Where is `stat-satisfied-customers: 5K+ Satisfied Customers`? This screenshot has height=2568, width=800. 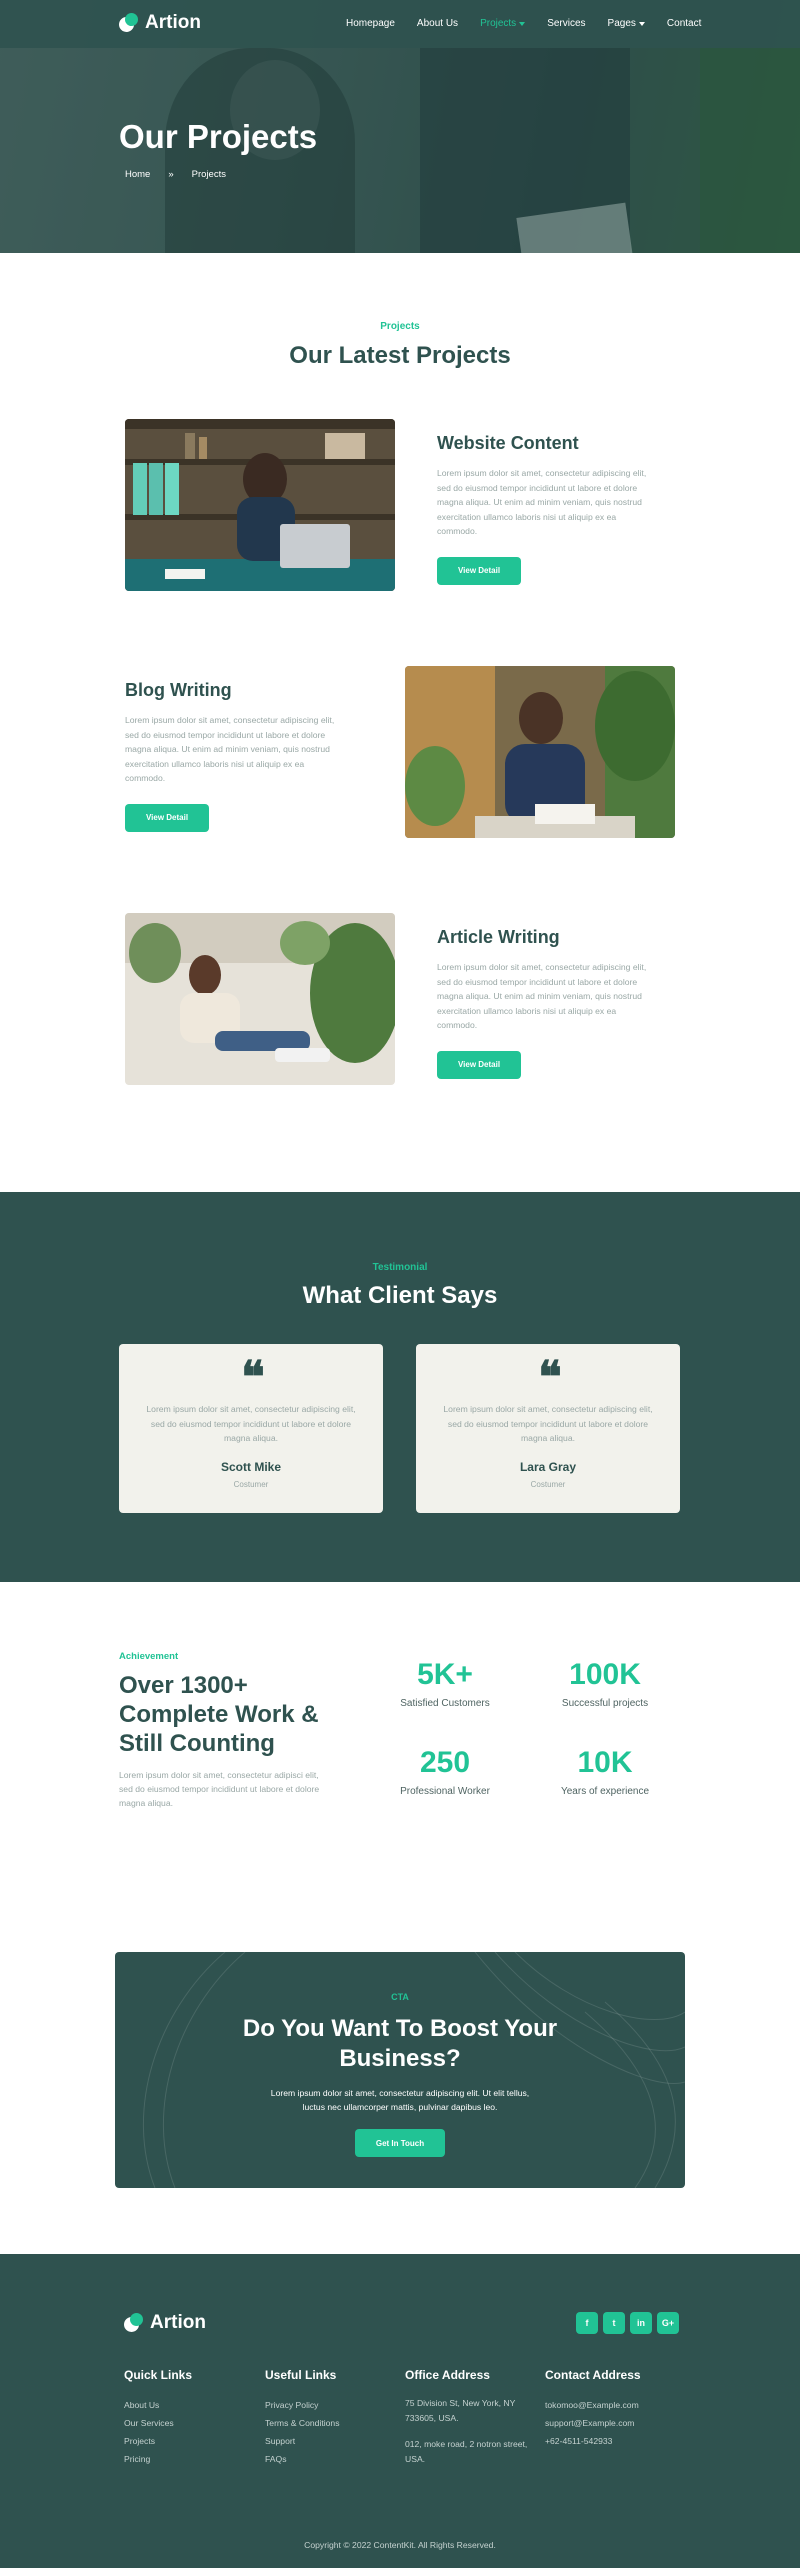 stat-satisfied-customers: 5K+ Satisfied Customers is located at coordinates (445, 1683).